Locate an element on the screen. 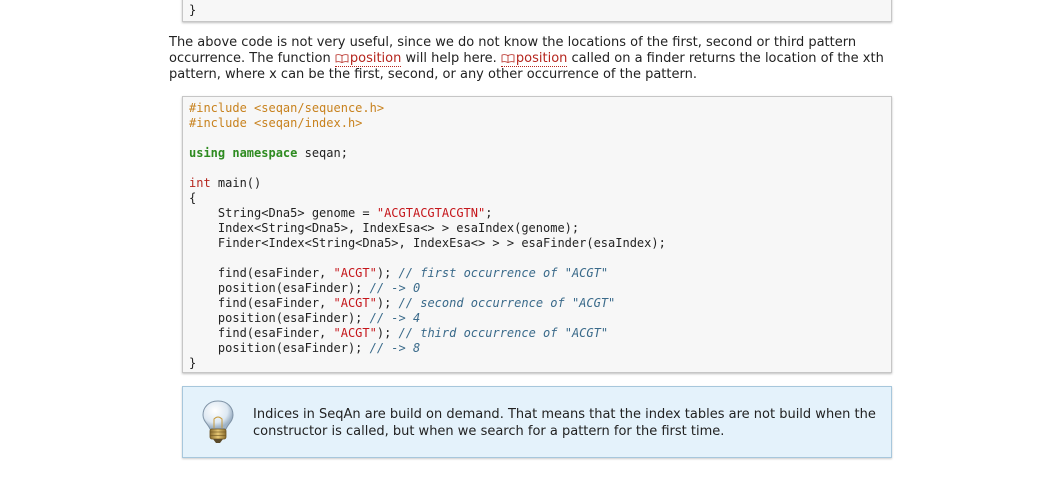 The width and height of the screenshot is (1057, 487). include-path: <seqan/sequence.h> is located at coordinates (319, 108).